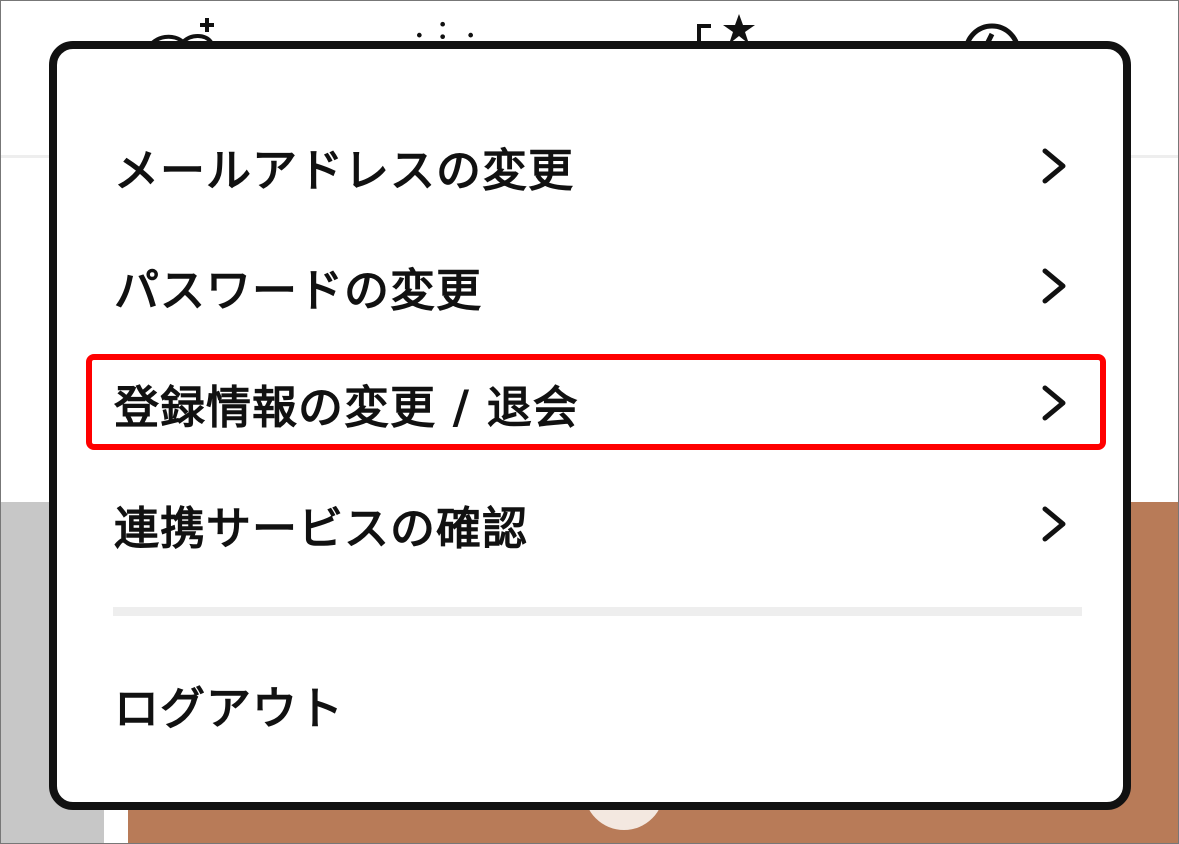  What do you see at coordinates (592, 524) in the screenshot?
I see `menu-item-linked-services: 連携サービスの確認` at bounding box center [592, 524].